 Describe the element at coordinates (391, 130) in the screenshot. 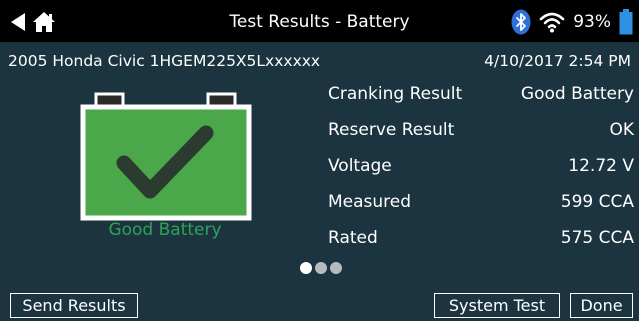

I see `result-label: Reserve Result` at that location.